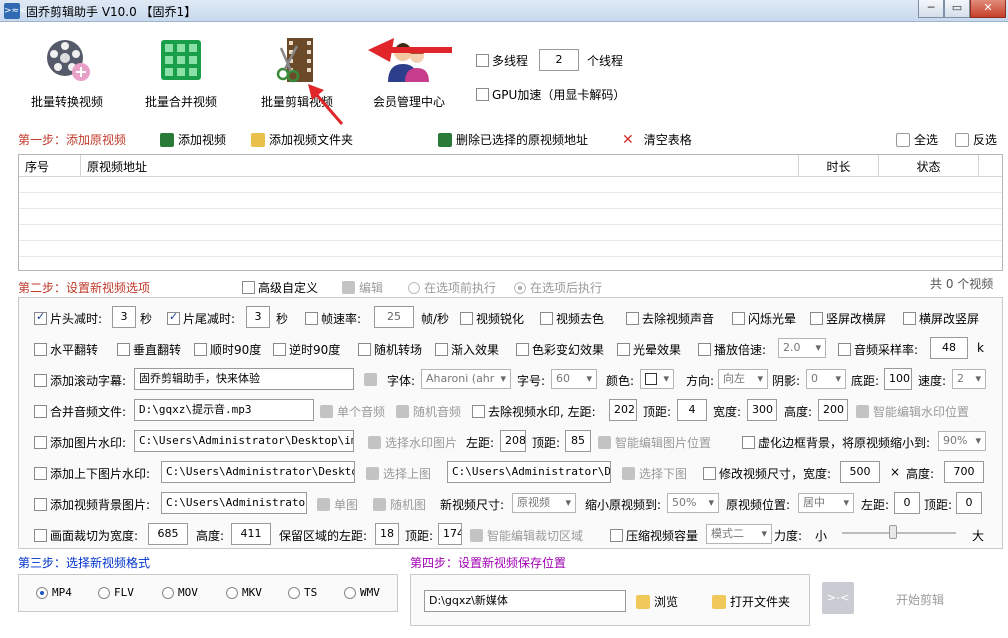 This screenshot has height=638, width=1008. Describe the element at coordinates (124, 317) in the screenshot. I see `head-cut-input: 3` at that location.